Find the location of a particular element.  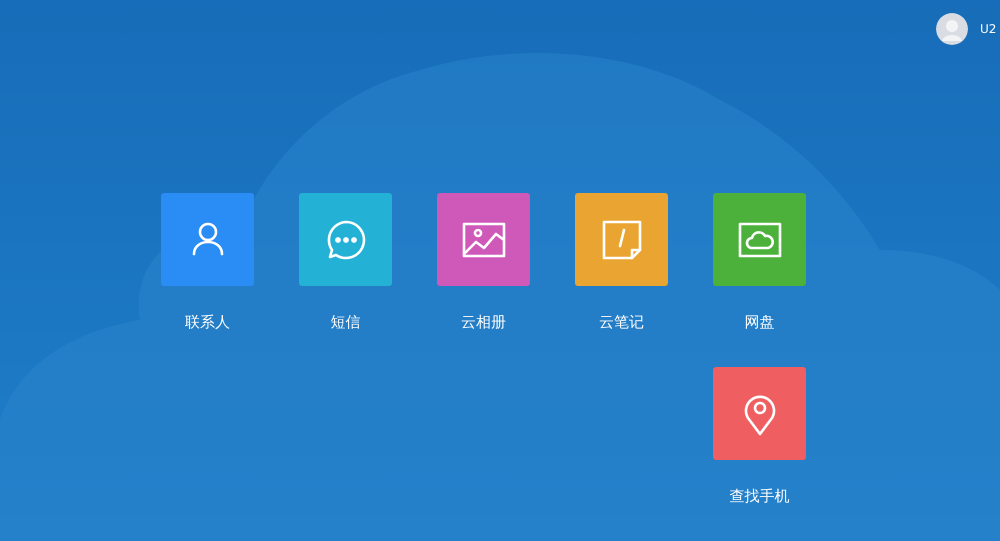

user-name: U2 is located at coordinates (990, 29).